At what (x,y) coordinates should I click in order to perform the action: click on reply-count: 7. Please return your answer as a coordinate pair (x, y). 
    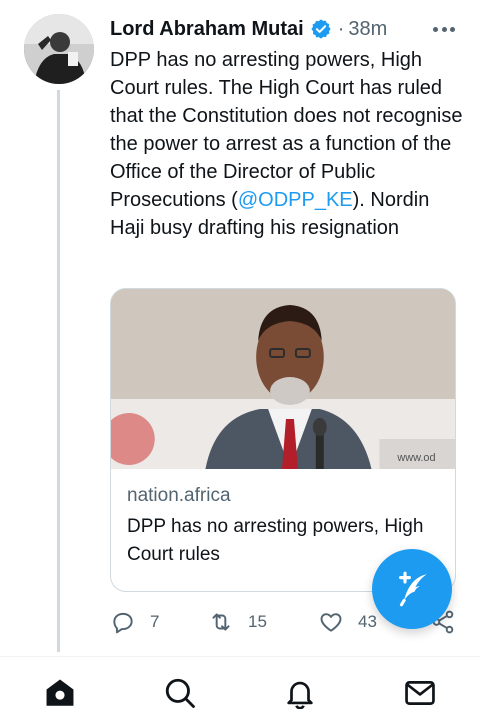
    Looking at the image, I should click on (155, 621).